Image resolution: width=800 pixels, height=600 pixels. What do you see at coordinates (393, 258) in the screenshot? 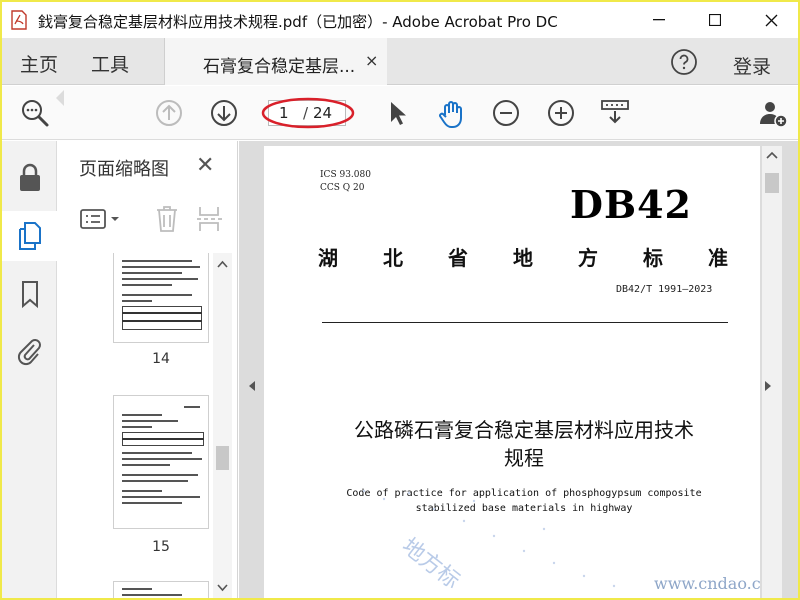
I see `category-char: 北` at bounding box center [393, 258].